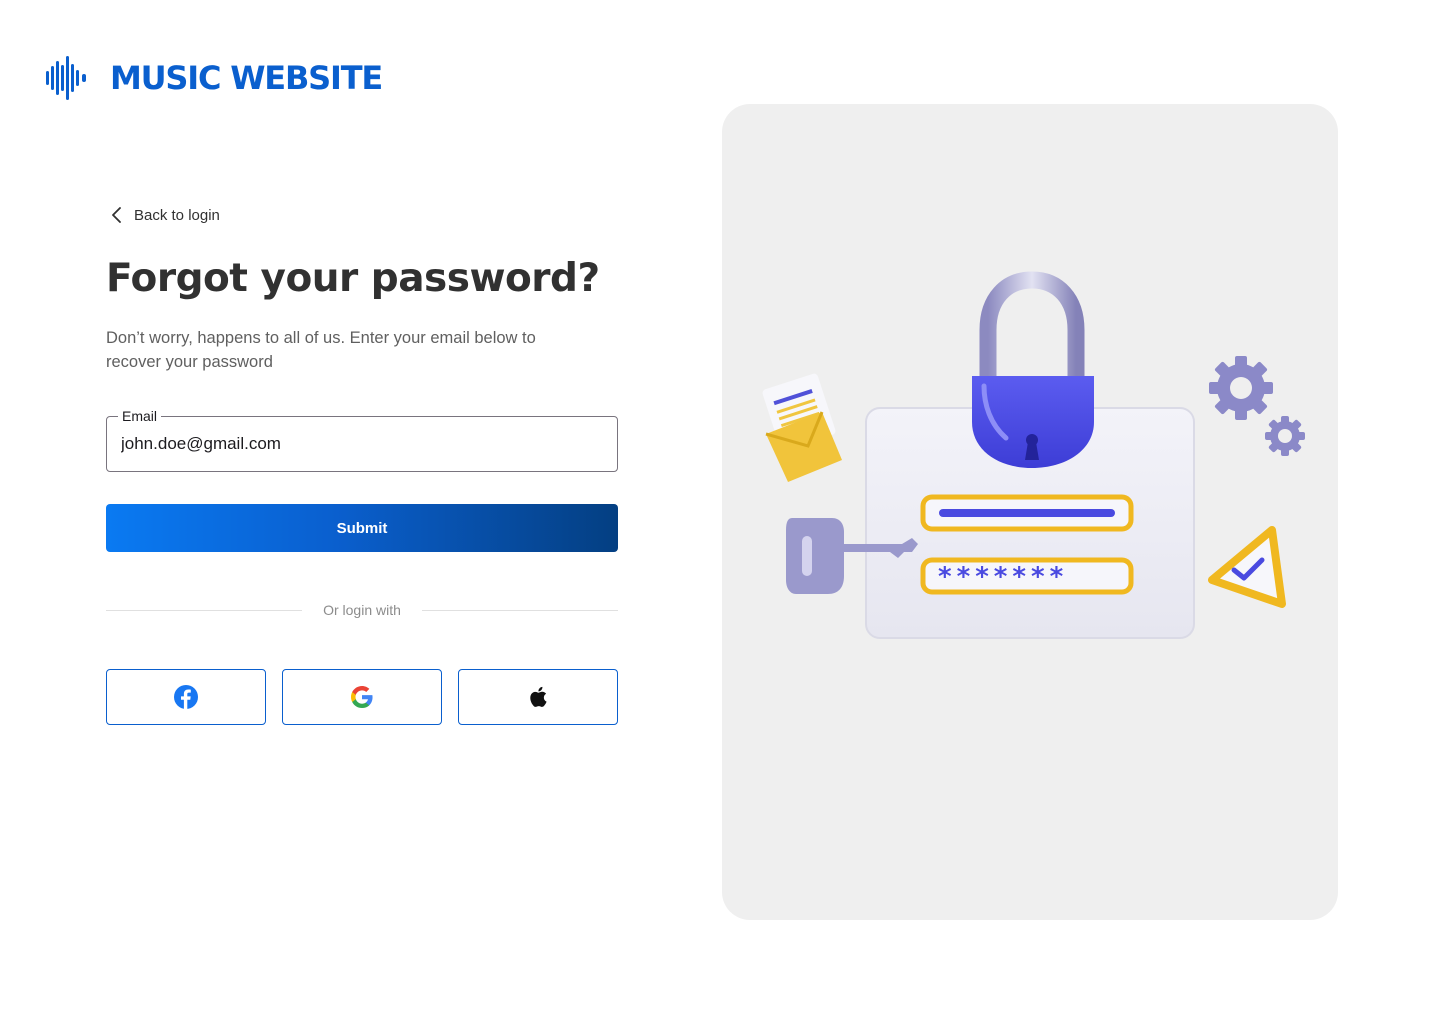 The width and height of the screenshot is (1440, 1024). I want to click on google-icon, so click(362, 697).